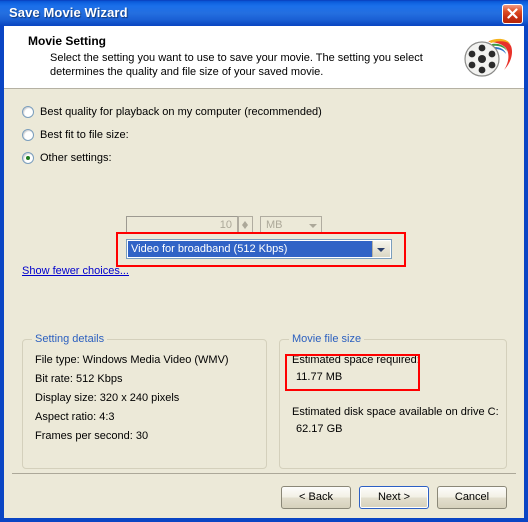 This screenshot has height=522, width=528. What do you see at coordinates (291, 225) in the screenshot?
I see `file-size-unit-select: MB` at bounding box center [291, 225].